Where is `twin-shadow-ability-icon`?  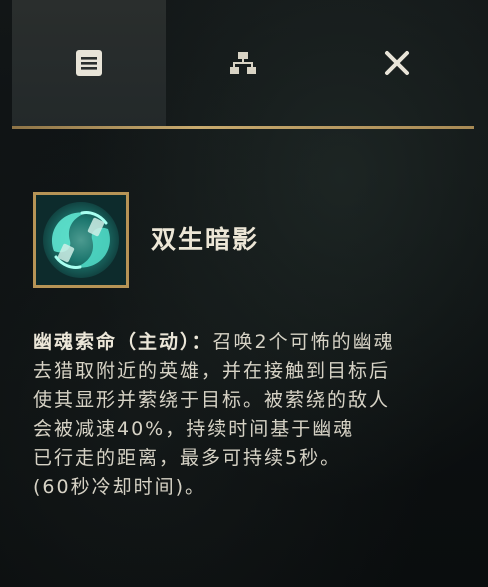
twin-shadow-ability-icon is located at coordinates (81, 240).